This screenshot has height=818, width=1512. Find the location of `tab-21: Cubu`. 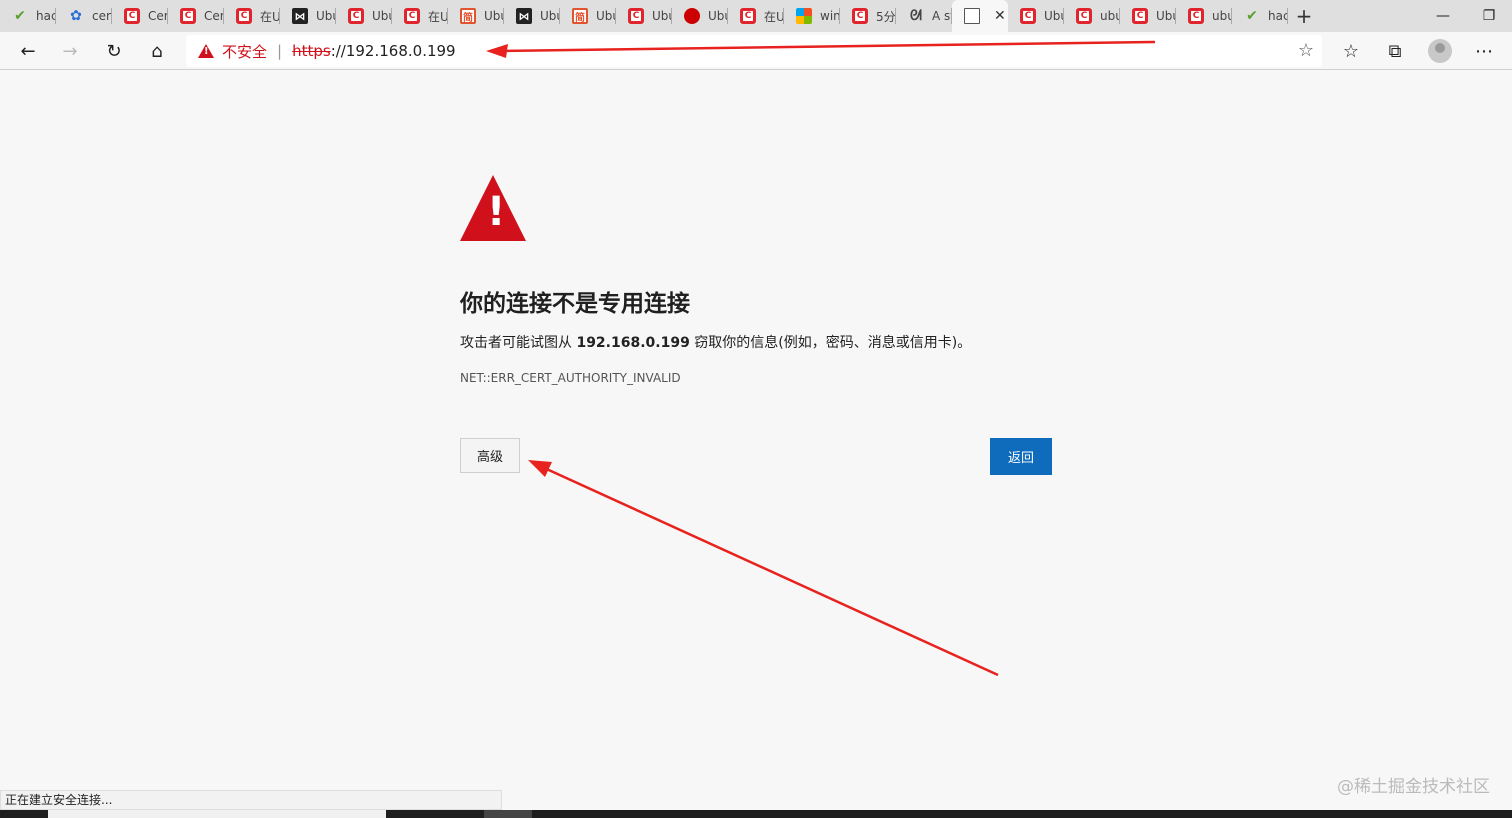

tab-21: Cubu is located at coordinates (1204, 16).